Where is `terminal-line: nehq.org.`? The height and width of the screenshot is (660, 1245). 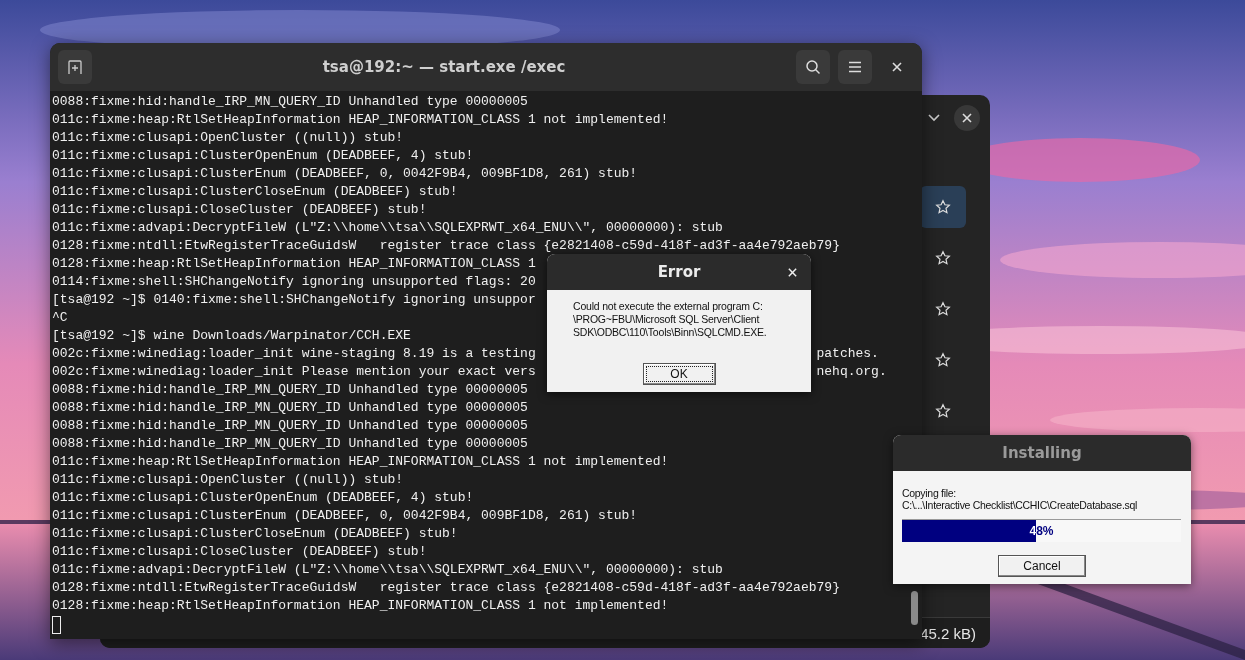
terminal-line: nehq.org. is located at coordinates (851, 372).